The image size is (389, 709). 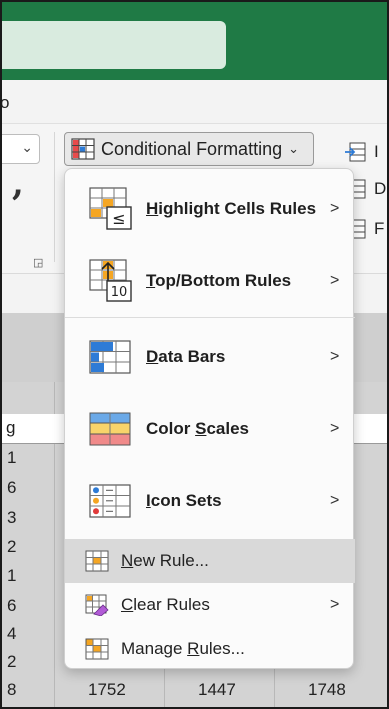 I want to click on data-bars-icon, so click(x=110, y=357).